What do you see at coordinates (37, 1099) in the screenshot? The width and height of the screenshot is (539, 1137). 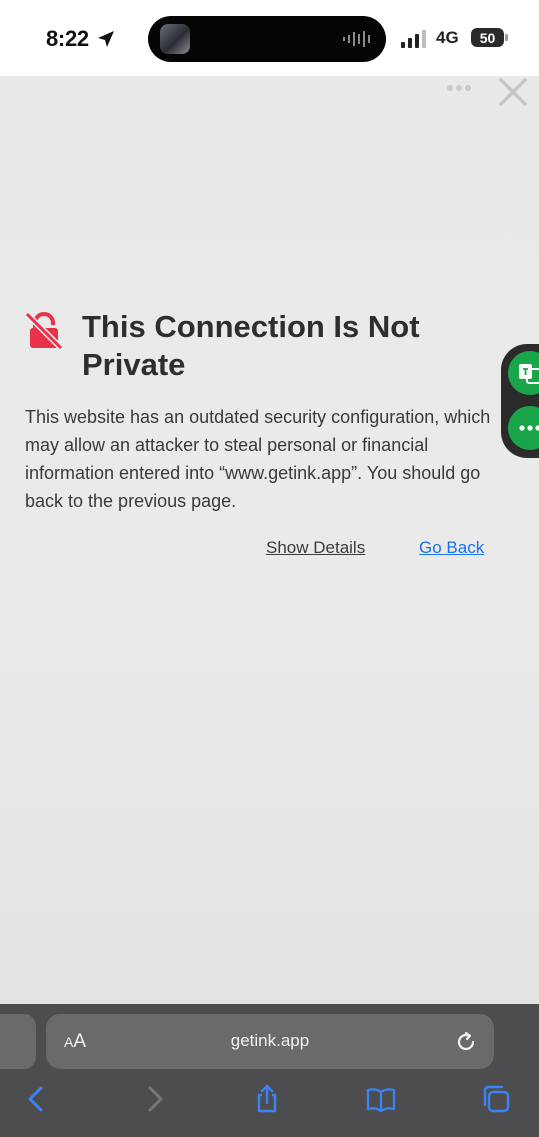 I see `chevron-left-icon` at bounding box center [37, 1099].